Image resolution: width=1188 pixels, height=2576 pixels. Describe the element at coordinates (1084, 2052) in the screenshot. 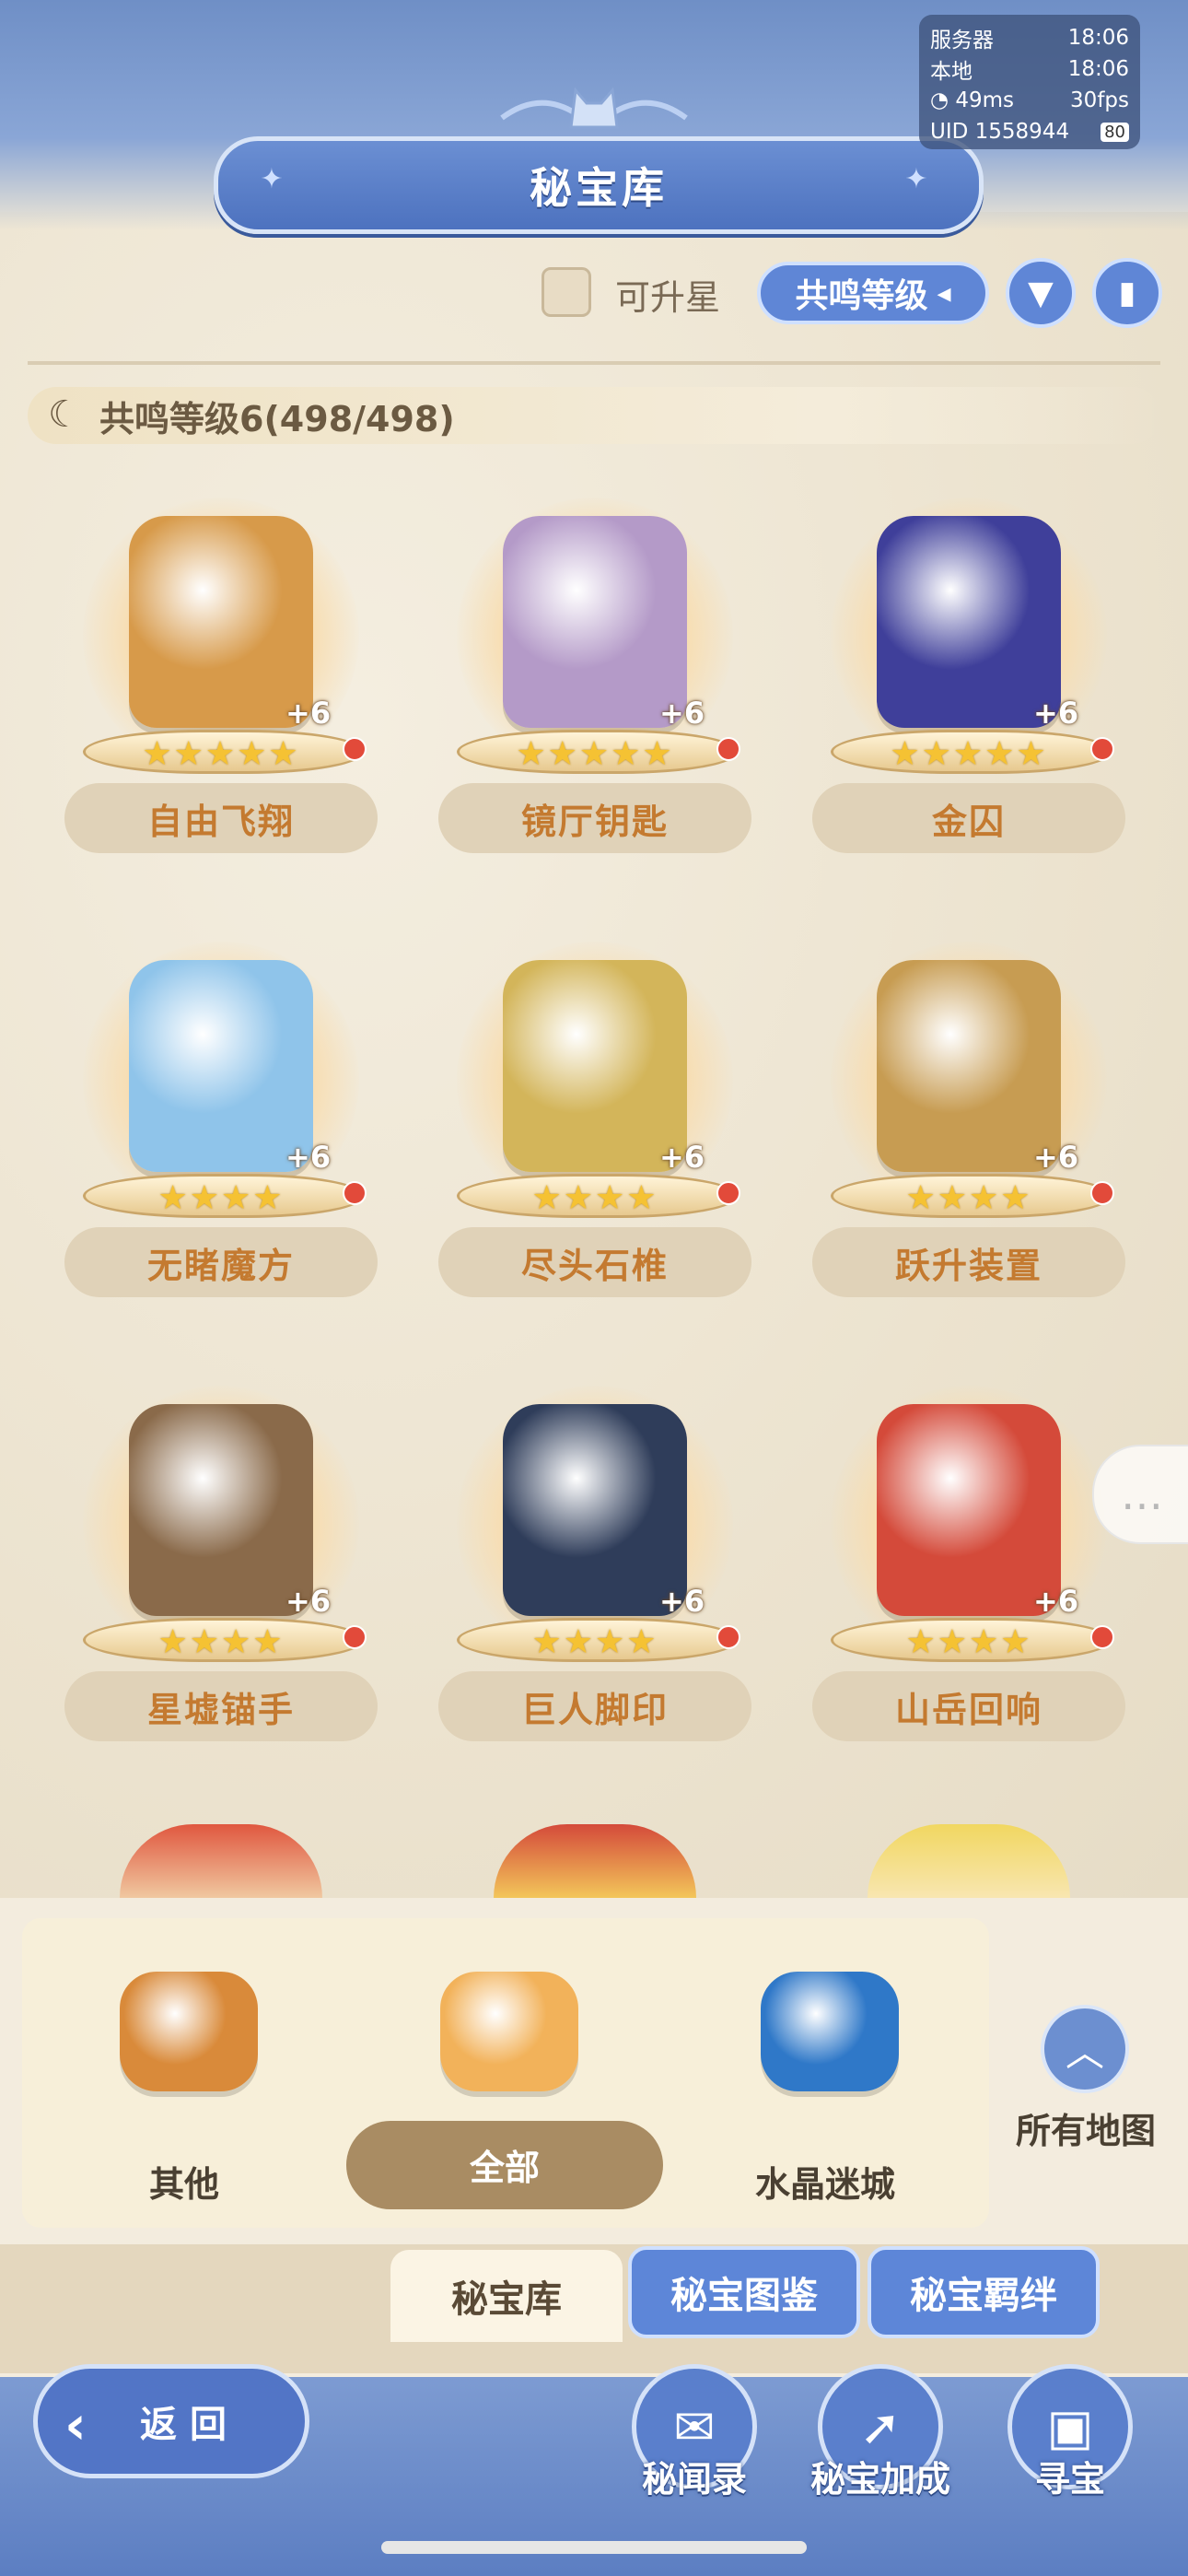

I see `chevron-up-icon: ︿` at that location.